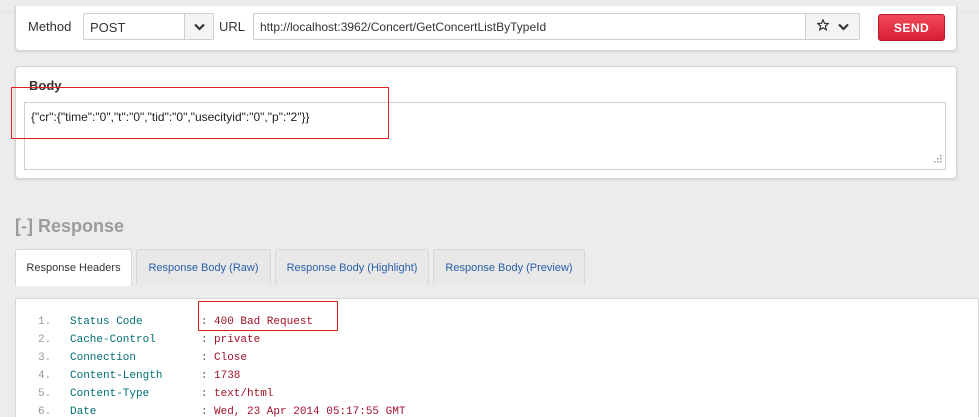  Describe the element at coordinates (45, 322) in the screenshot. I see `line-number: 1.` at that location.